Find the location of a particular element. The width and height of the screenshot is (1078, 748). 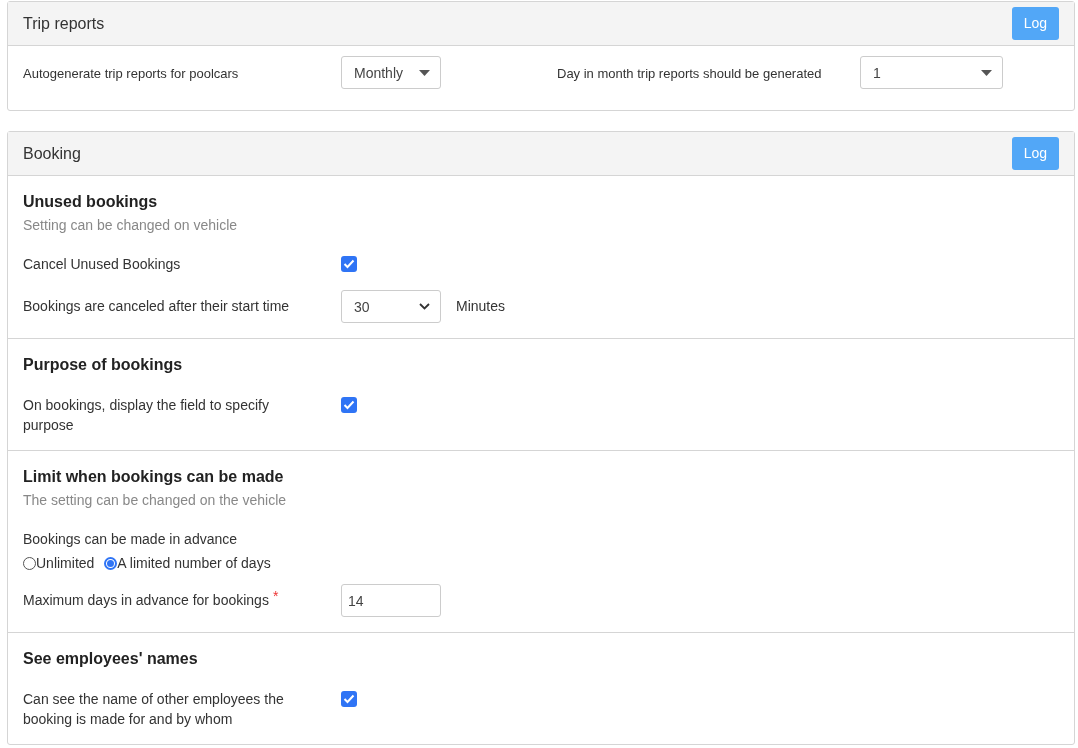

section-heading: Purpose of bookings is located at coordinates (103, 365).